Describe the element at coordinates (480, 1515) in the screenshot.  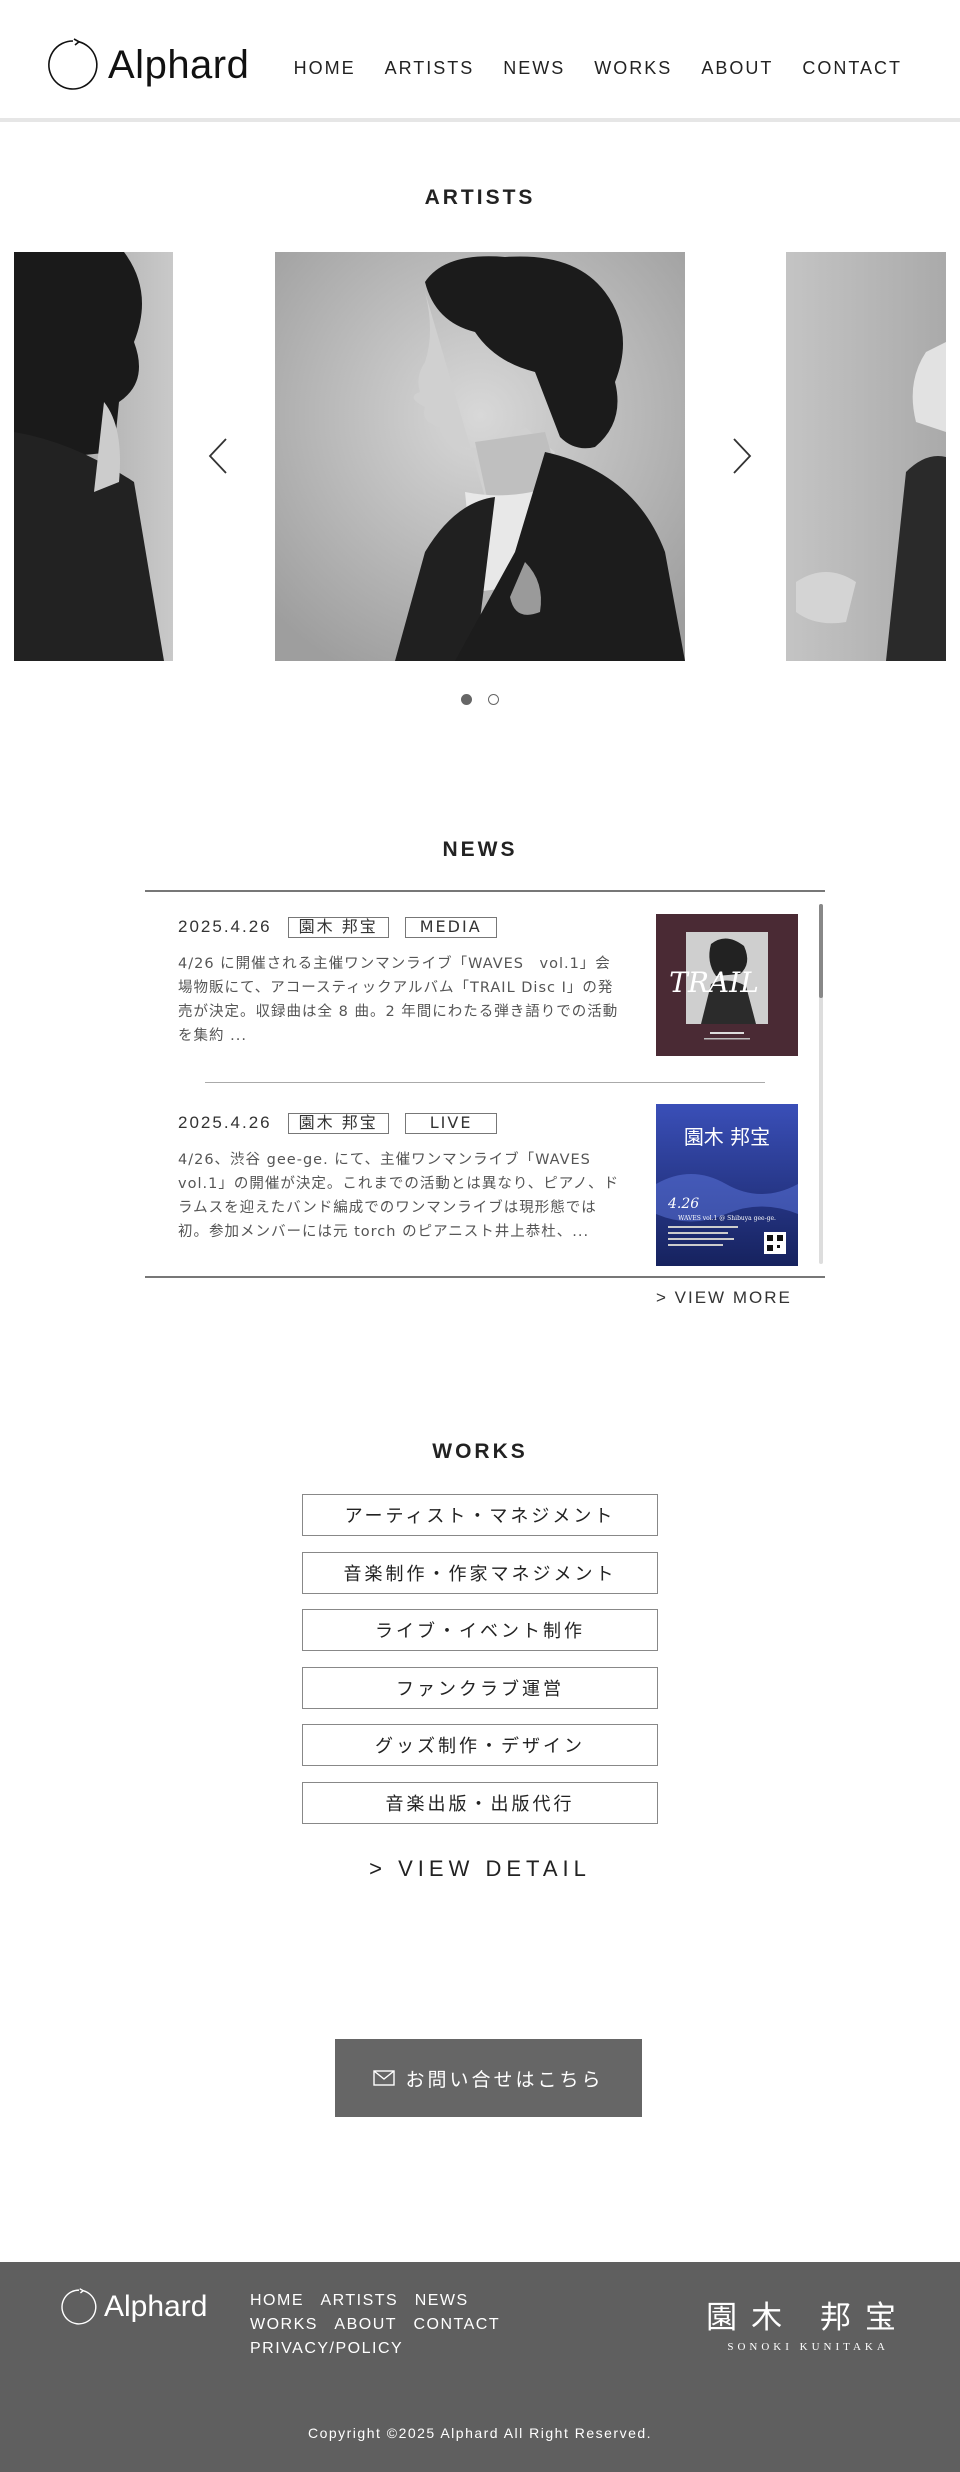
I see `works-item-artist-management: アーティスト・マネジメント` at that location.